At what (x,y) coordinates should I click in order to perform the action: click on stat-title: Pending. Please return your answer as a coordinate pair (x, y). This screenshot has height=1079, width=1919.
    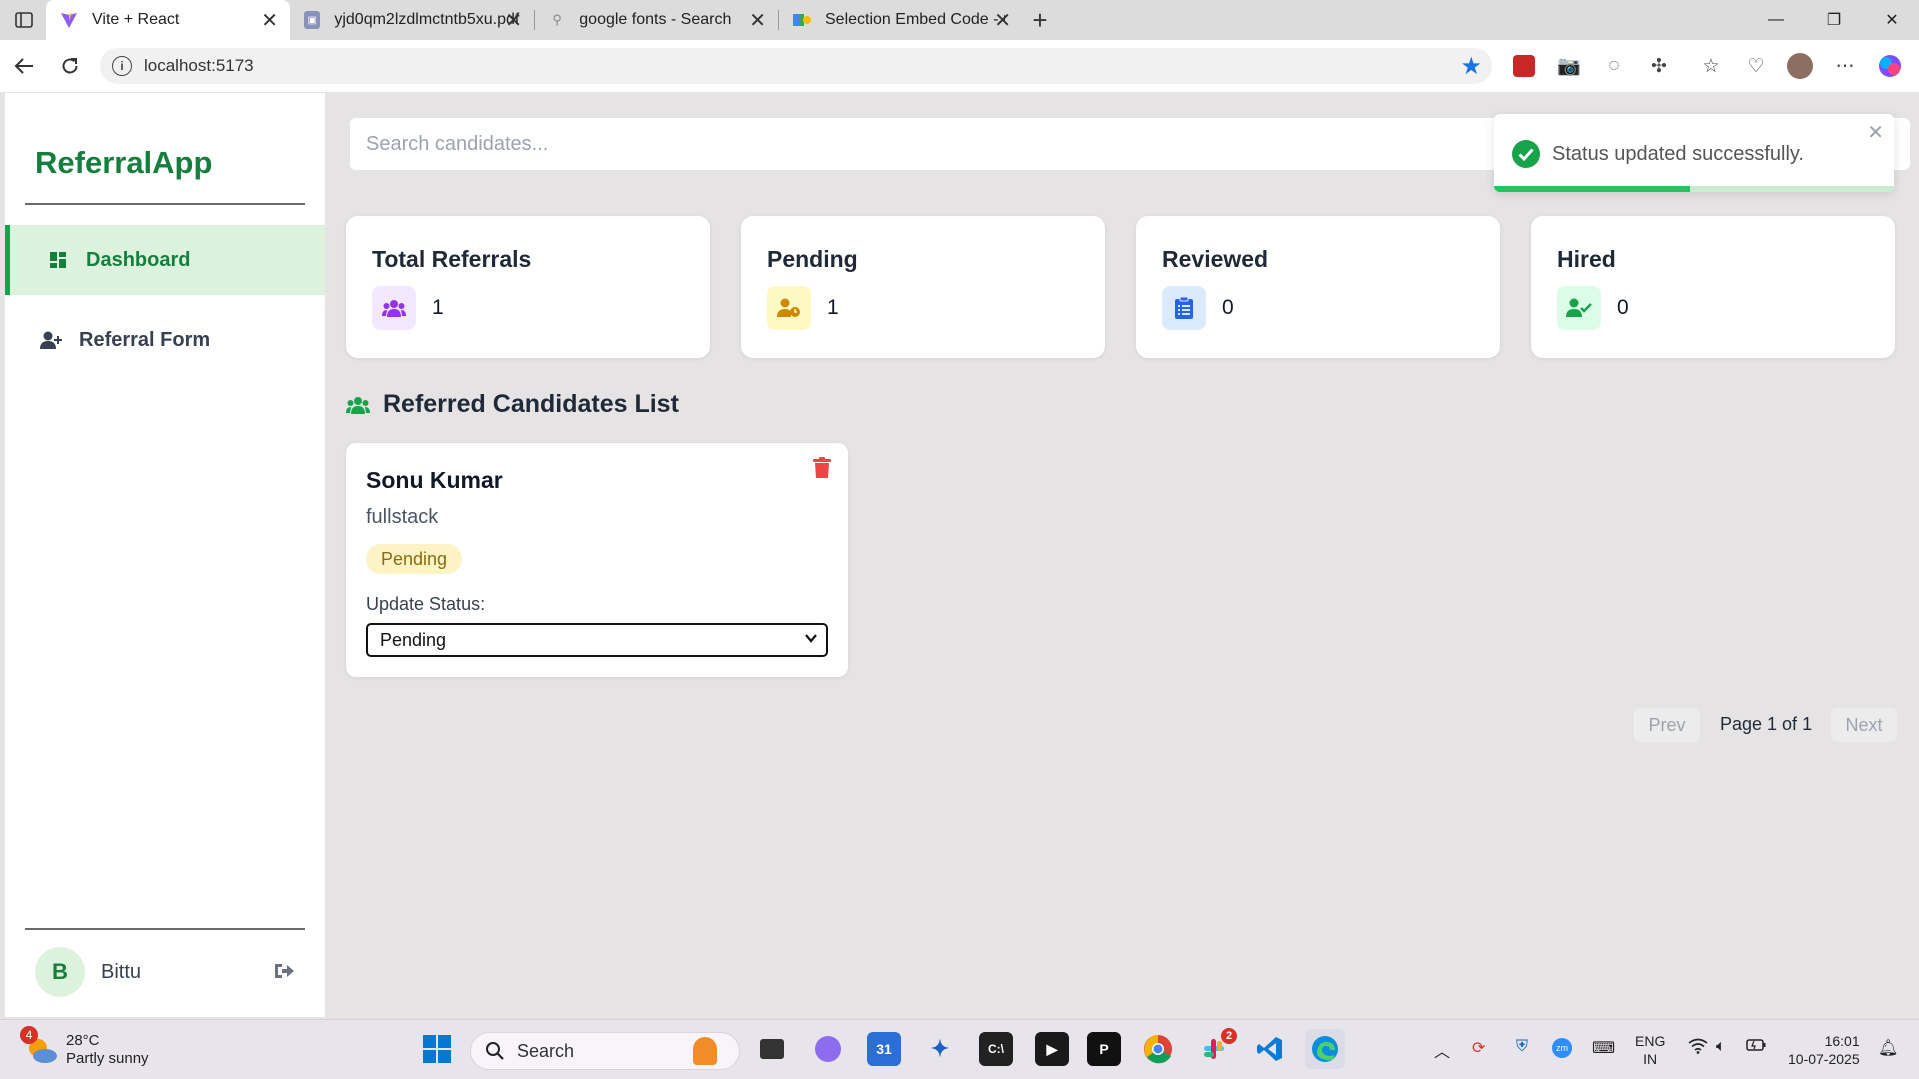
    Looking at the image, I should click on (812, 259).